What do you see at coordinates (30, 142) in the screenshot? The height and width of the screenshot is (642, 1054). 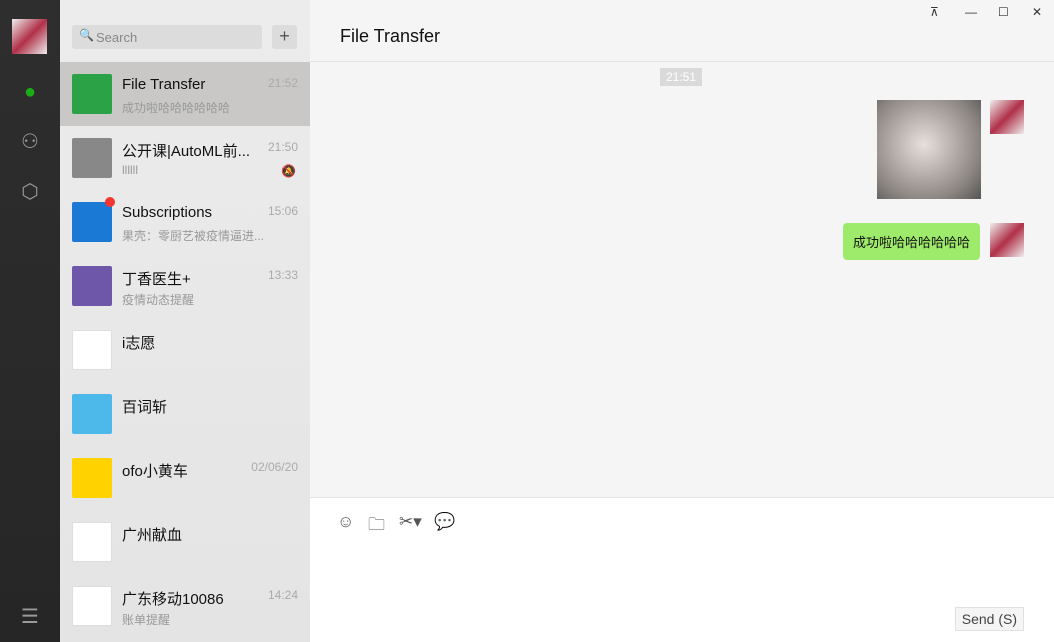 I see `contacts-icon: ⚇` at bounding box center [30, 142].